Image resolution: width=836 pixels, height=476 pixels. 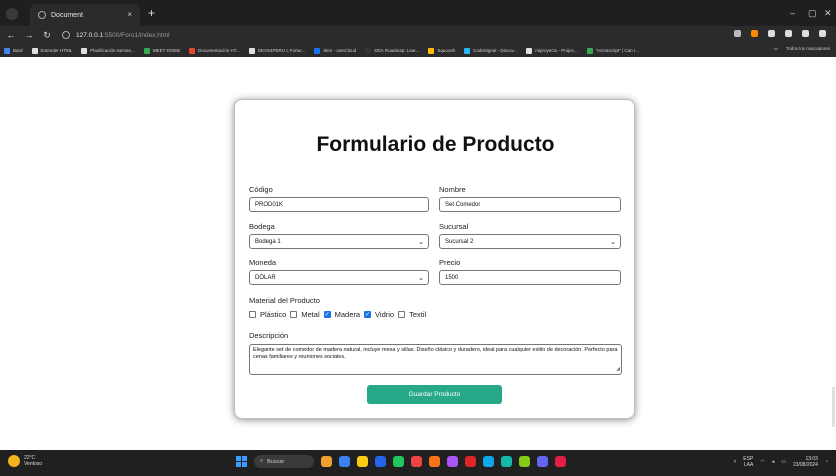 What do you see at coordinates (402, 314) in the screenshot?
I see `textil-checkbox` at bounding box center [402, 314].